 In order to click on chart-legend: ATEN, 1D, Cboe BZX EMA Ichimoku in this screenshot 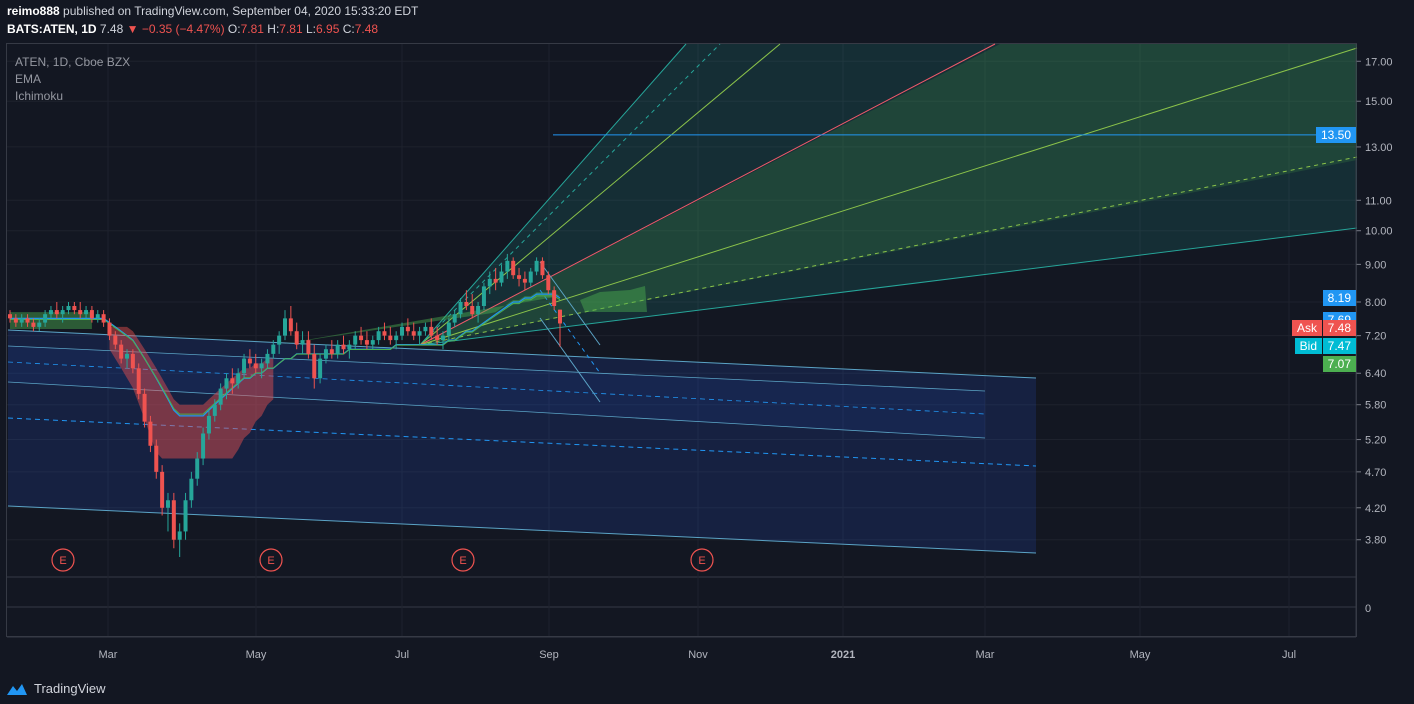, I will do `click(72, 79)`.